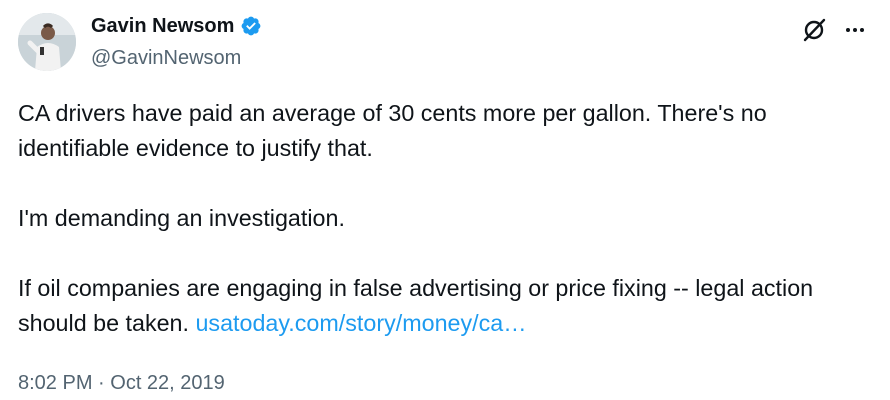 The width and height of the screenshot is (890, 400). What do you see at coordinates (181, 218) in the screenshot?
I see `tweet-paragraph-2: I'm demanding an investigation.` at bounding box center [181, 218].